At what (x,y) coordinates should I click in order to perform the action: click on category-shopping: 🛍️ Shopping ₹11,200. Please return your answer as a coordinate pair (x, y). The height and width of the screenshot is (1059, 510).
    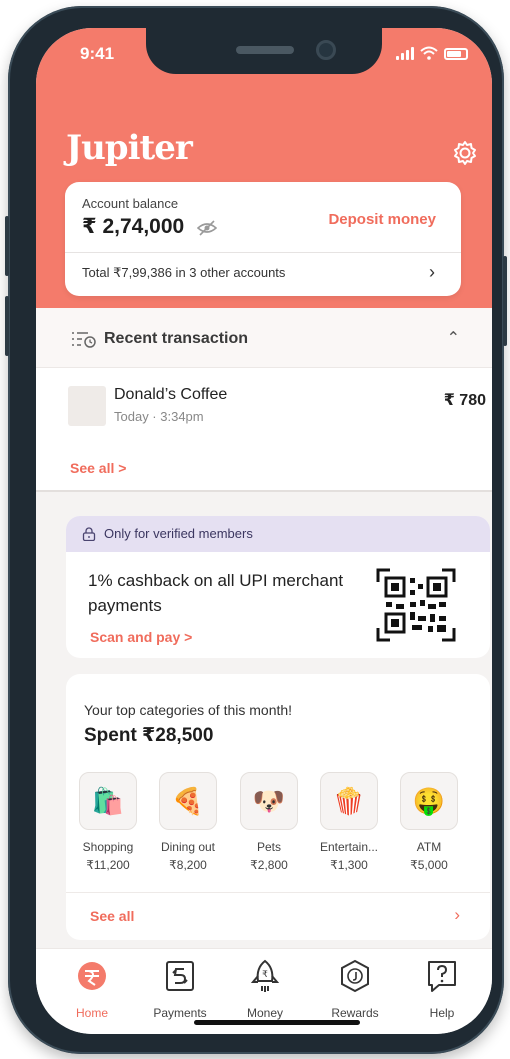
    Looking at the image, I should click on (108, 822).